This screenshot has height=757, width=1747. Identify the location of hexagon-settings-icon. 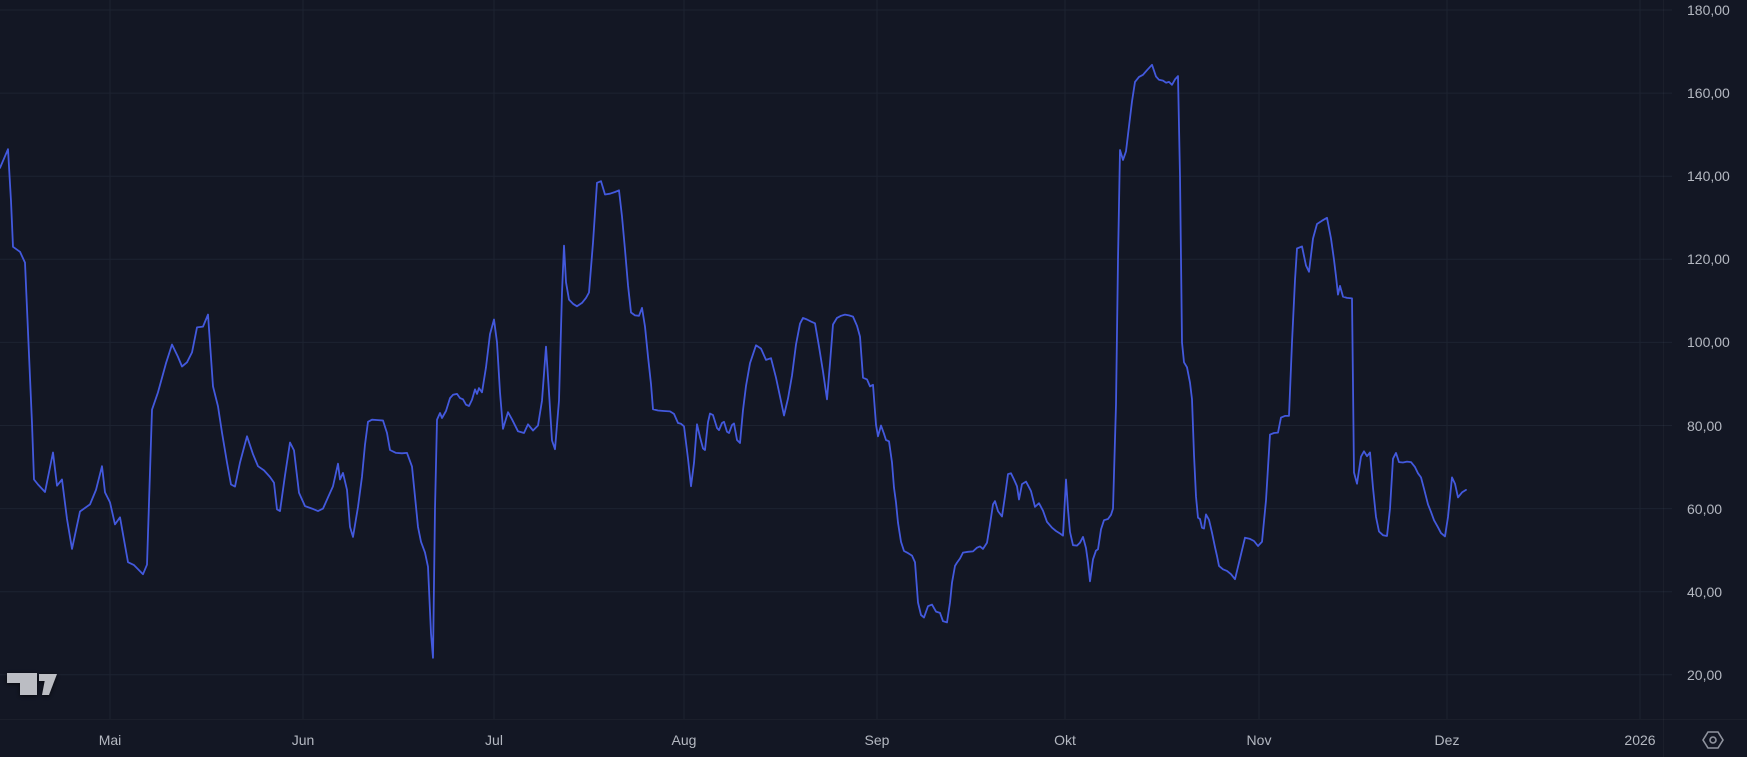
(1713, 740).